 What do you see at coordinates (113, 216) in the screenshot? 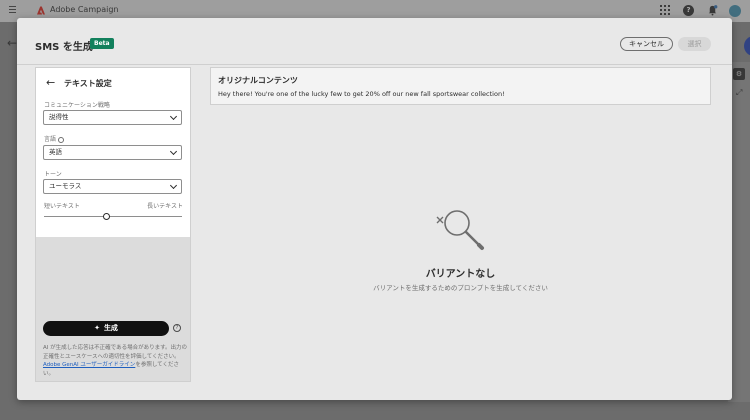
I see `length-slider-track` at bounding box center [113, 216].